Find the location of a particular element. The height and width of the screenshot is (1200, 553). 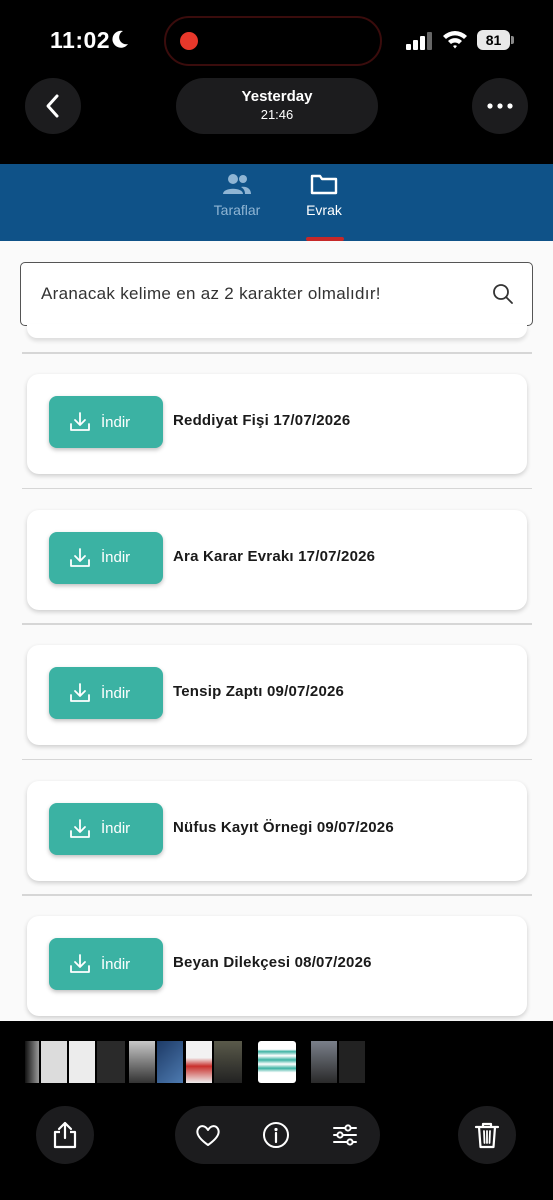

tab-bar: Taraflar Evrak is located at coordinates (276, 202).